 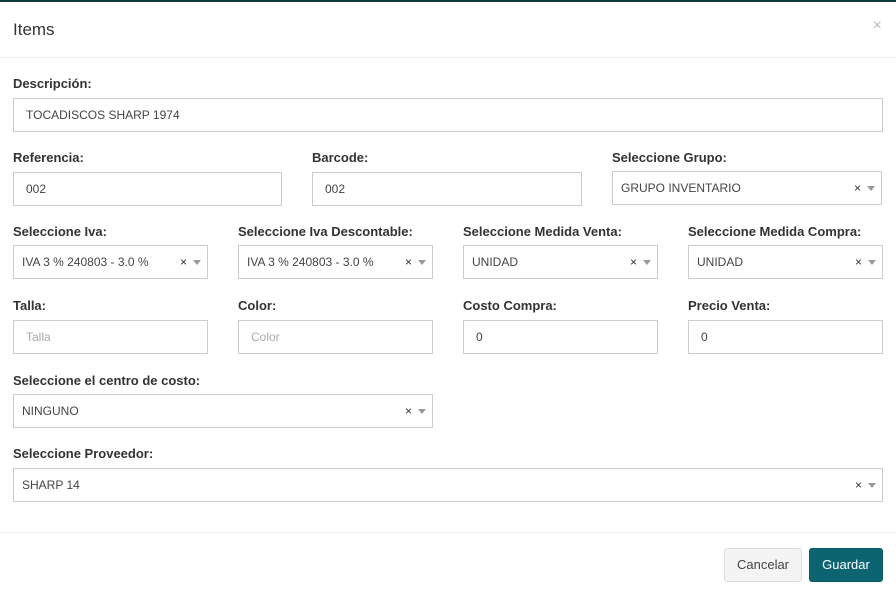 I want to click on referencia-label: Referencia:, so click(x=48, y=157).